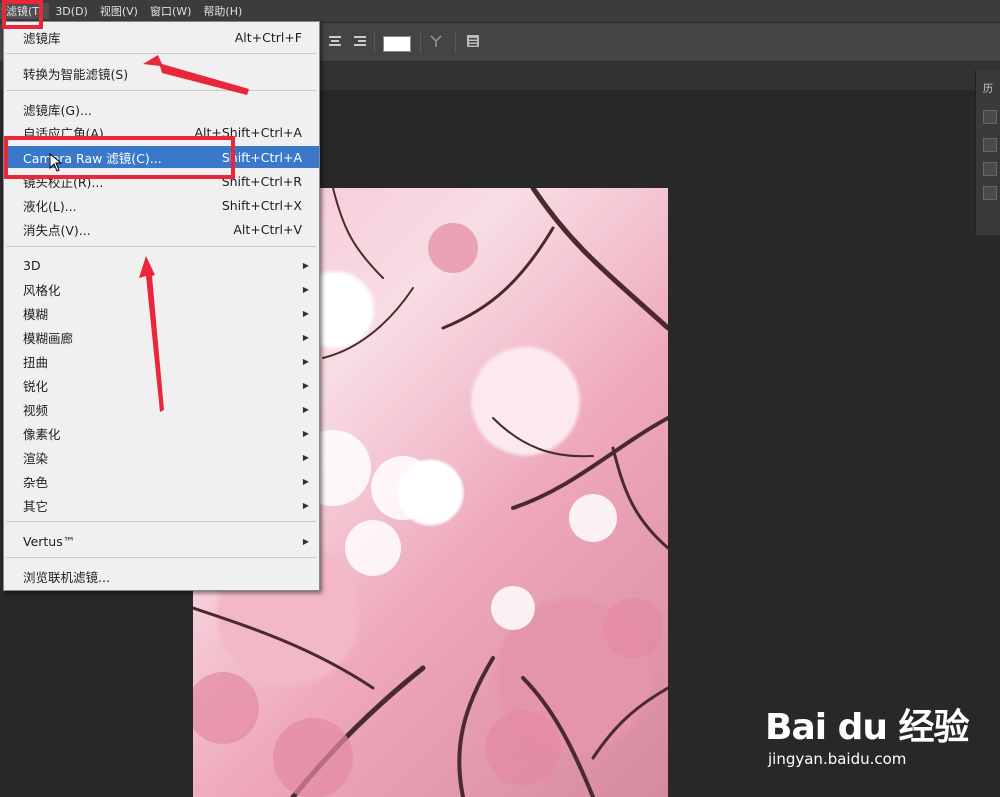  Describe the element at coordinates (194, 233) in the screenshot. I see `annotation-arrows` at that location.